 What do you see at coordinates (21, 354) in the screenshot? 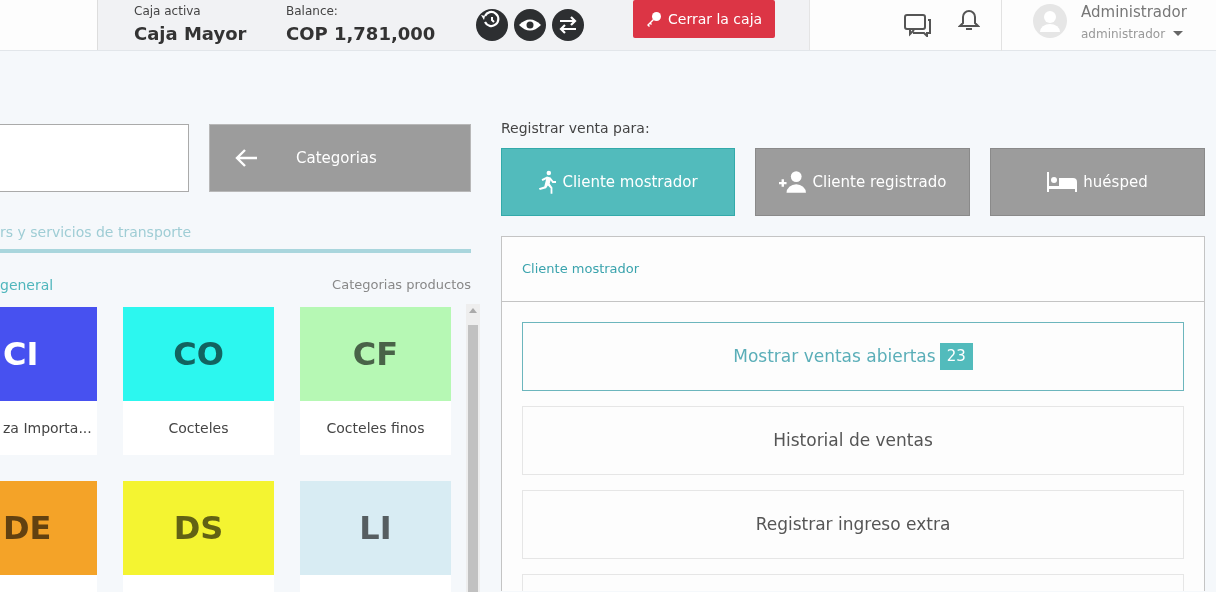
I see `tile-initials: CI` at bounding box center [21, 354].